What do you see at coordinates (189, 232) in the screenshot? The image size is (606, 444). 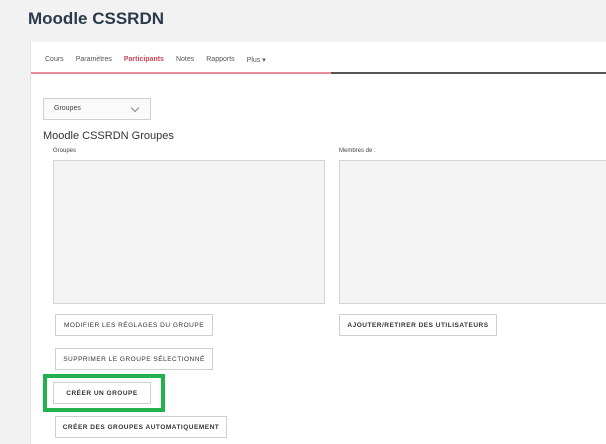 I see `groups-listbox` at bounding box center [189, 232].